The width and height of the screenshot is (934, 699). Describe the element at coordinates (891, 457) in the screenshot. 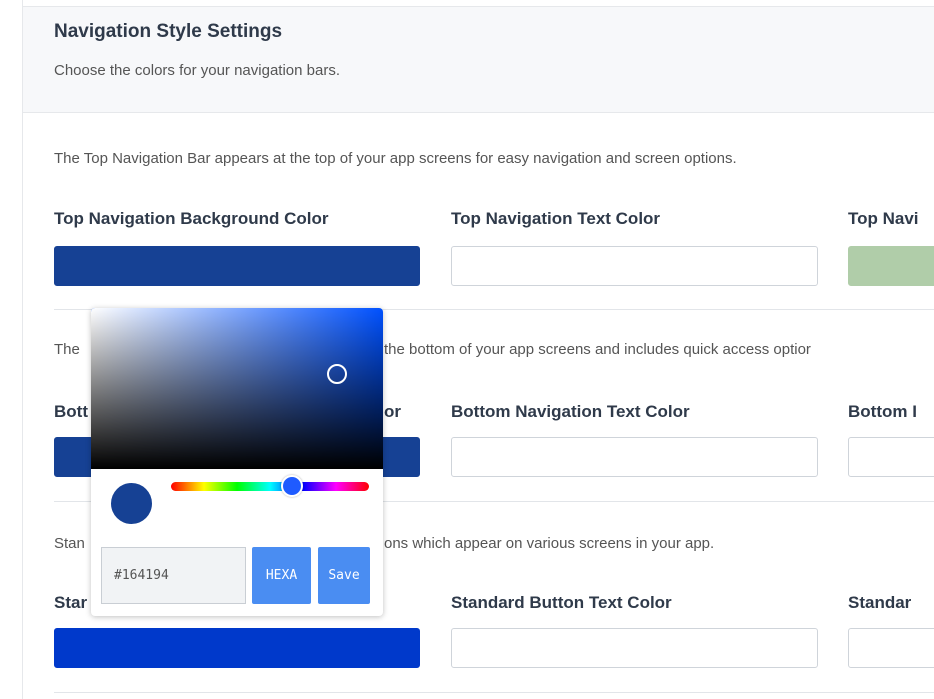

I see `bottom-nav-third-color-swatch` at that location.